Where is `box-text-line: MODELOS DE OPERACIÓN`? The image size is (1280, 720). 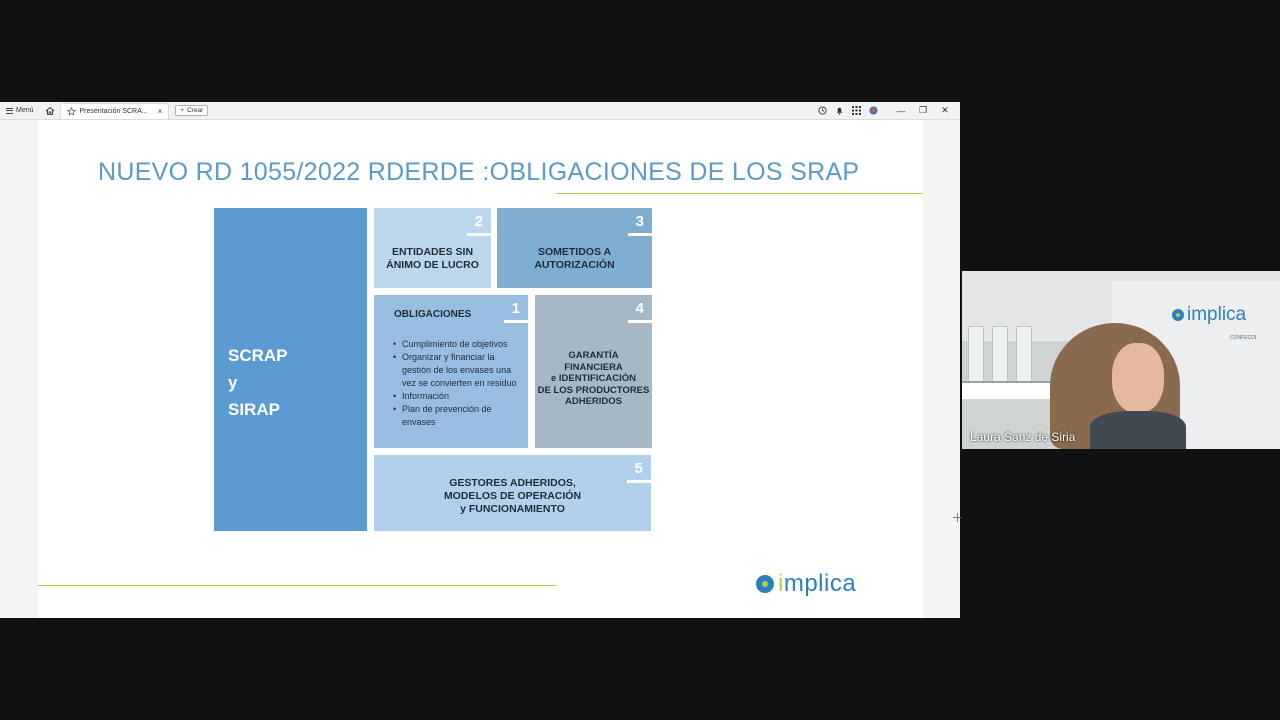 box-text-line: MODELOS DE OPERACIÓN is located at coordinates (512, 496).